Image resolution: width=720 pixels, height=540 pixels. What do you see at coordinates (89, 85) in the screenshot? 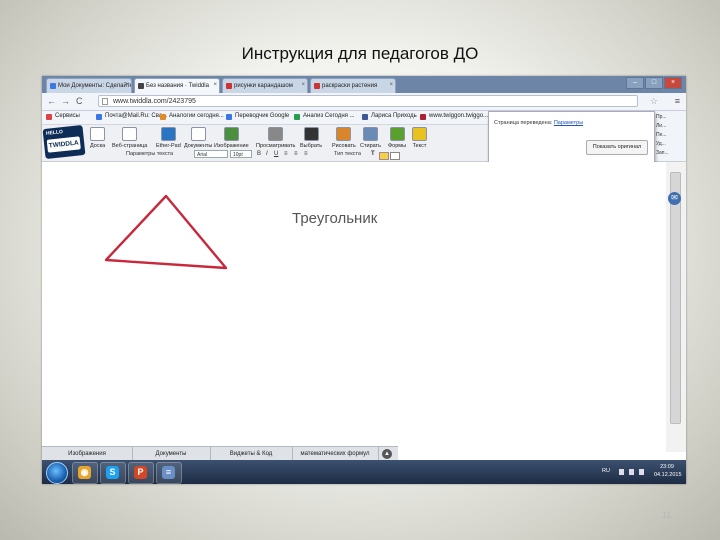
I see `browser-tab: Мои Документы: Сделайте ×` at bounding box center [89, 85].